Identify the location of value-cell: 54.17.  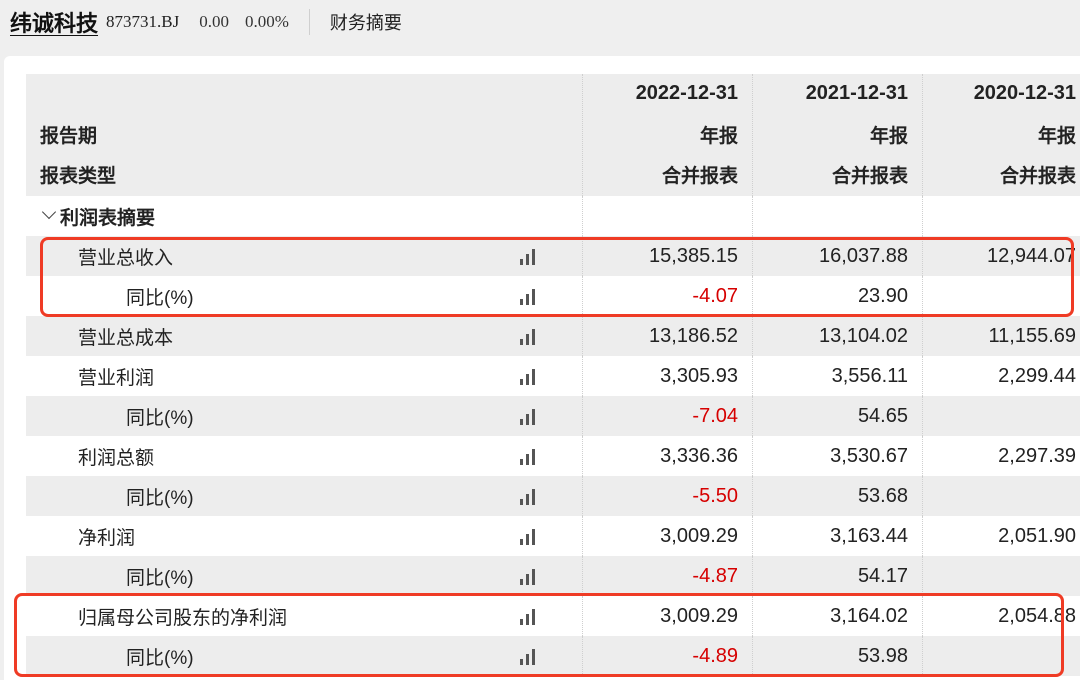
(838, 576).